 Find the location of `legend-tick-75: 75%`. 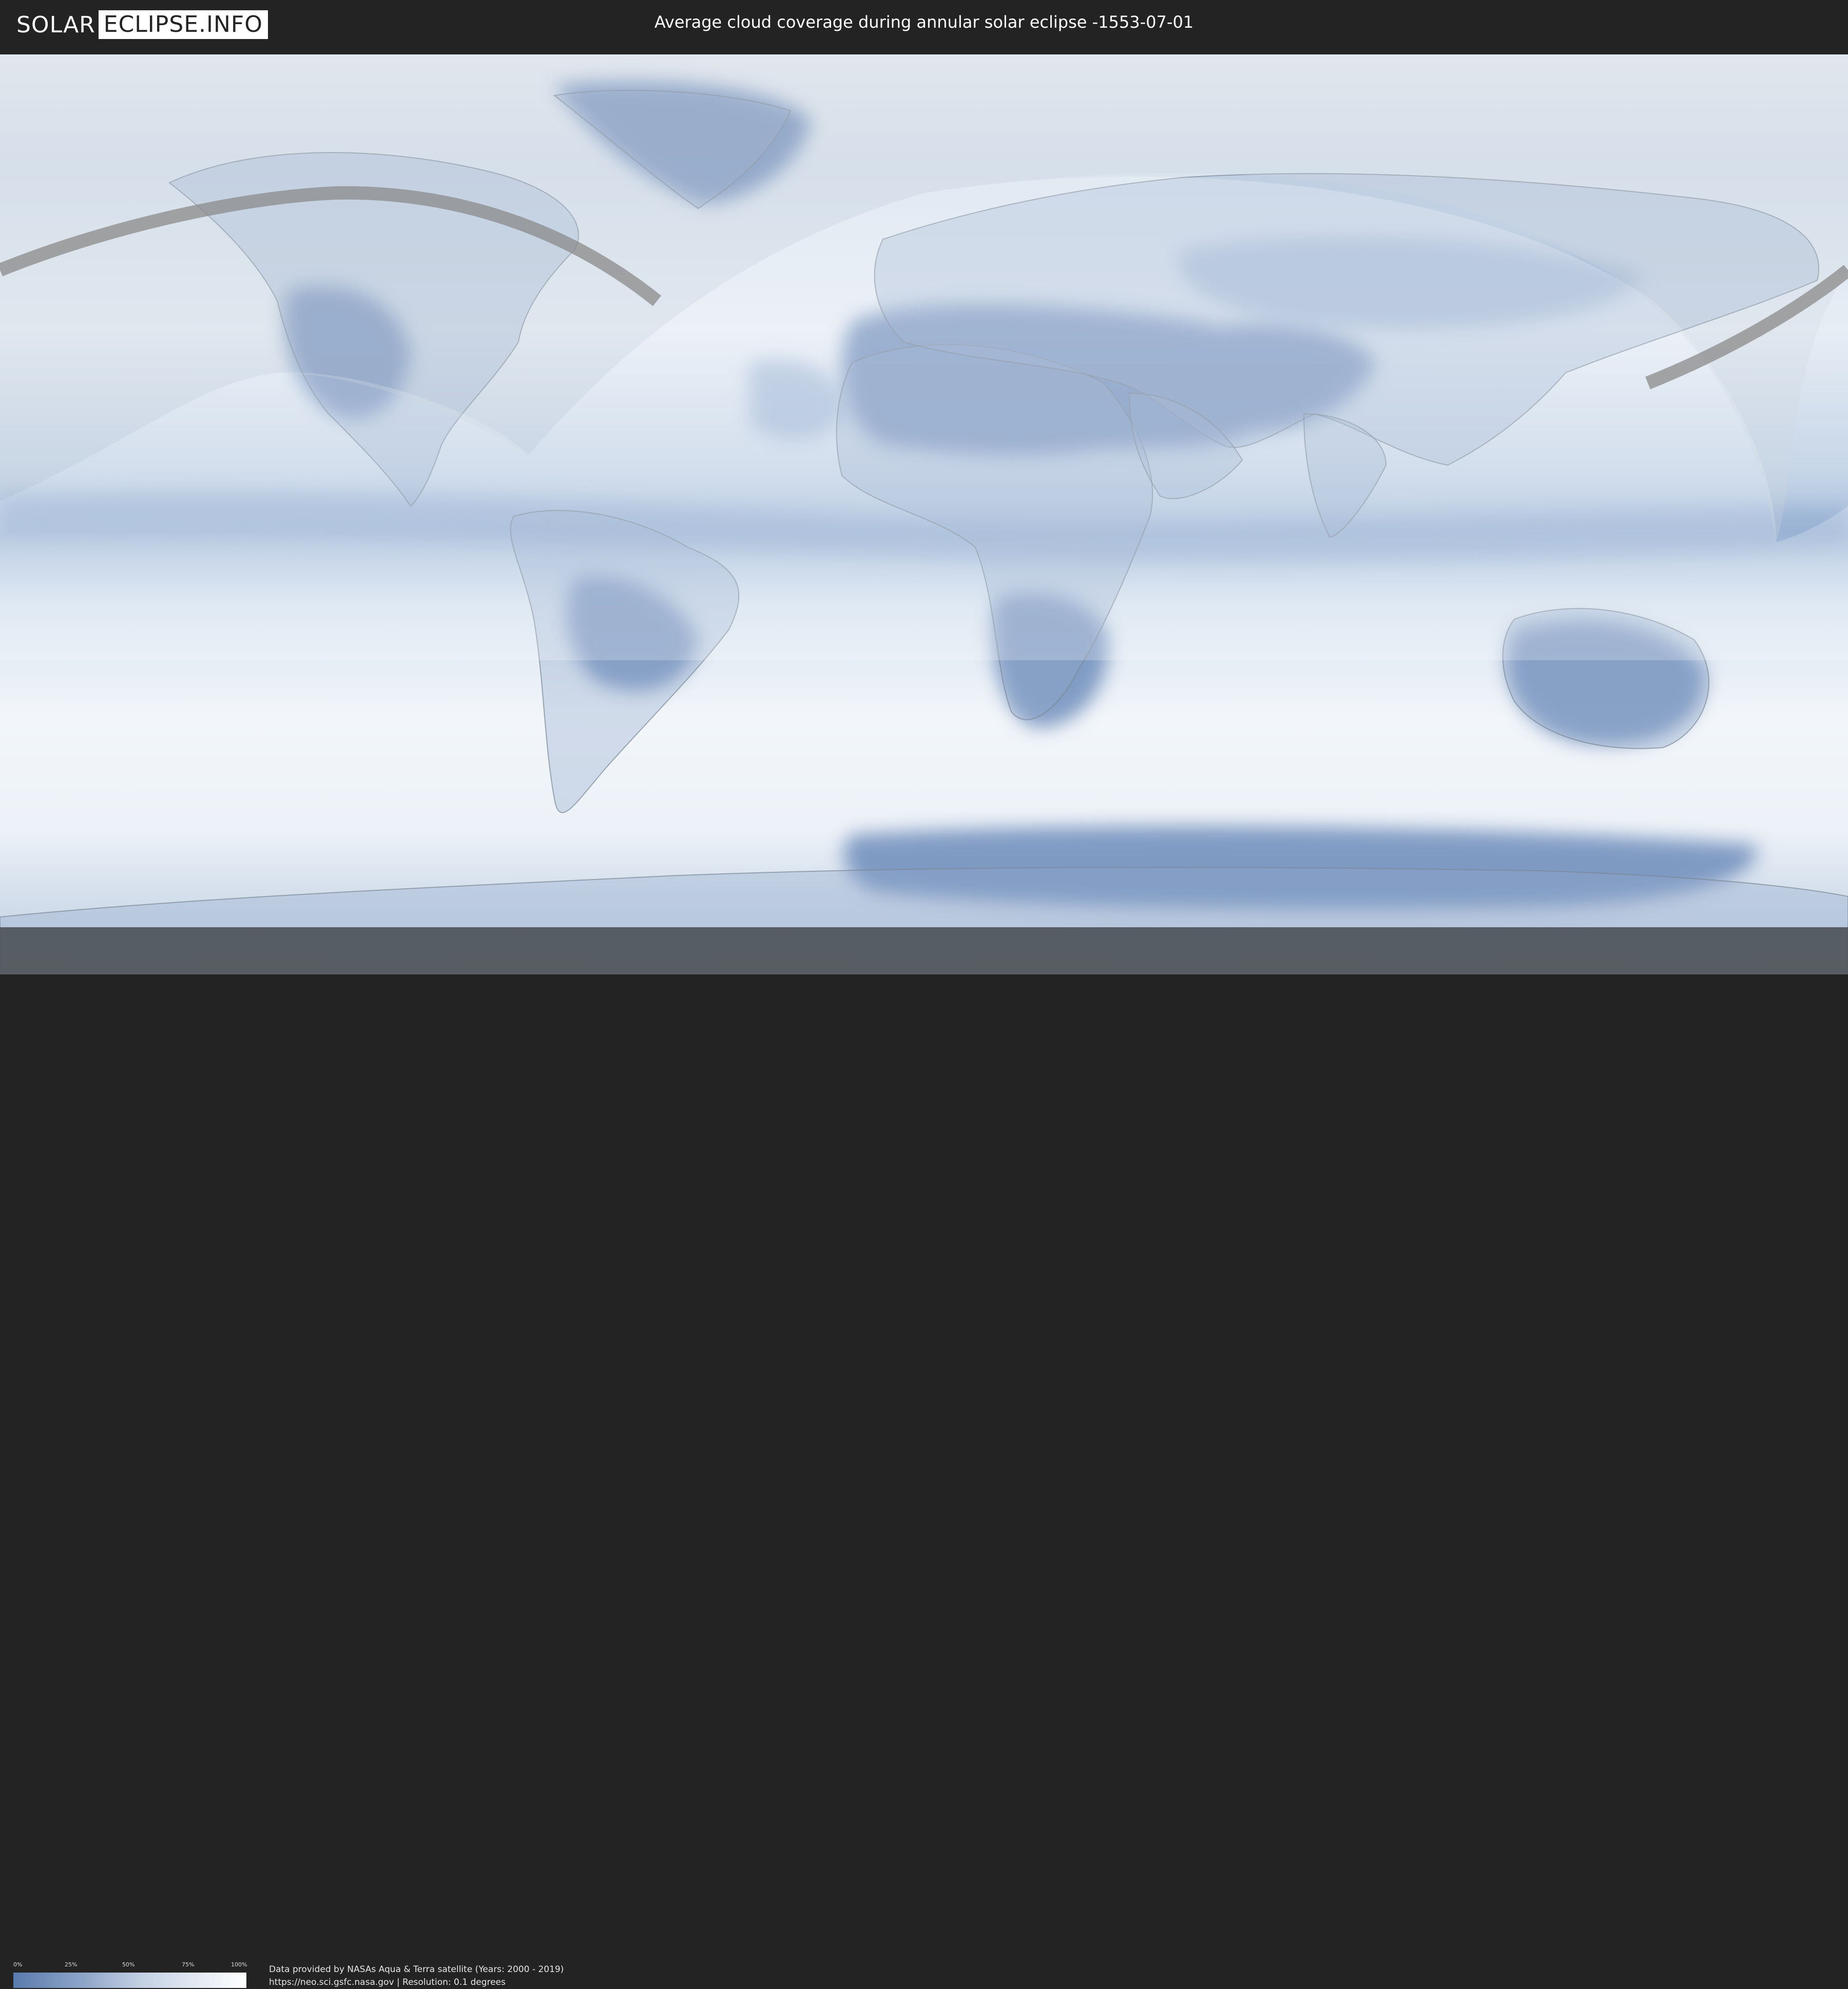

legend-tick-75: 75% is located at coordinates (188, 1964).